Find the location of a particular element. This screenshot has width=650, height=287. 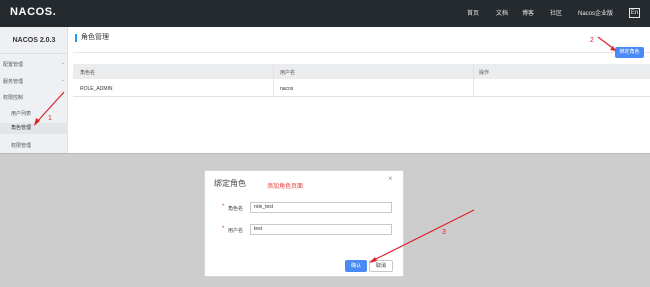

page-title: 角色管理 is located at coordinates (92, 38).